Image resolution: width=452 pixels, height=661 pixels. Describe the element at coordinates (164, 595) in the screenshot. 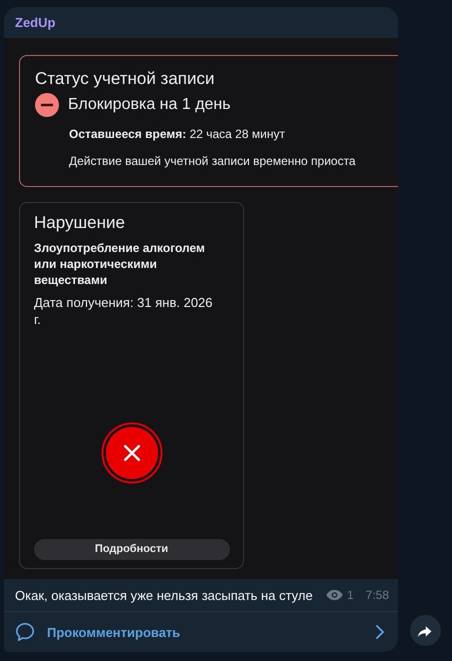

I see `message-text: Окак, оказывается уже нельзя засыпать на стуле` at that location.